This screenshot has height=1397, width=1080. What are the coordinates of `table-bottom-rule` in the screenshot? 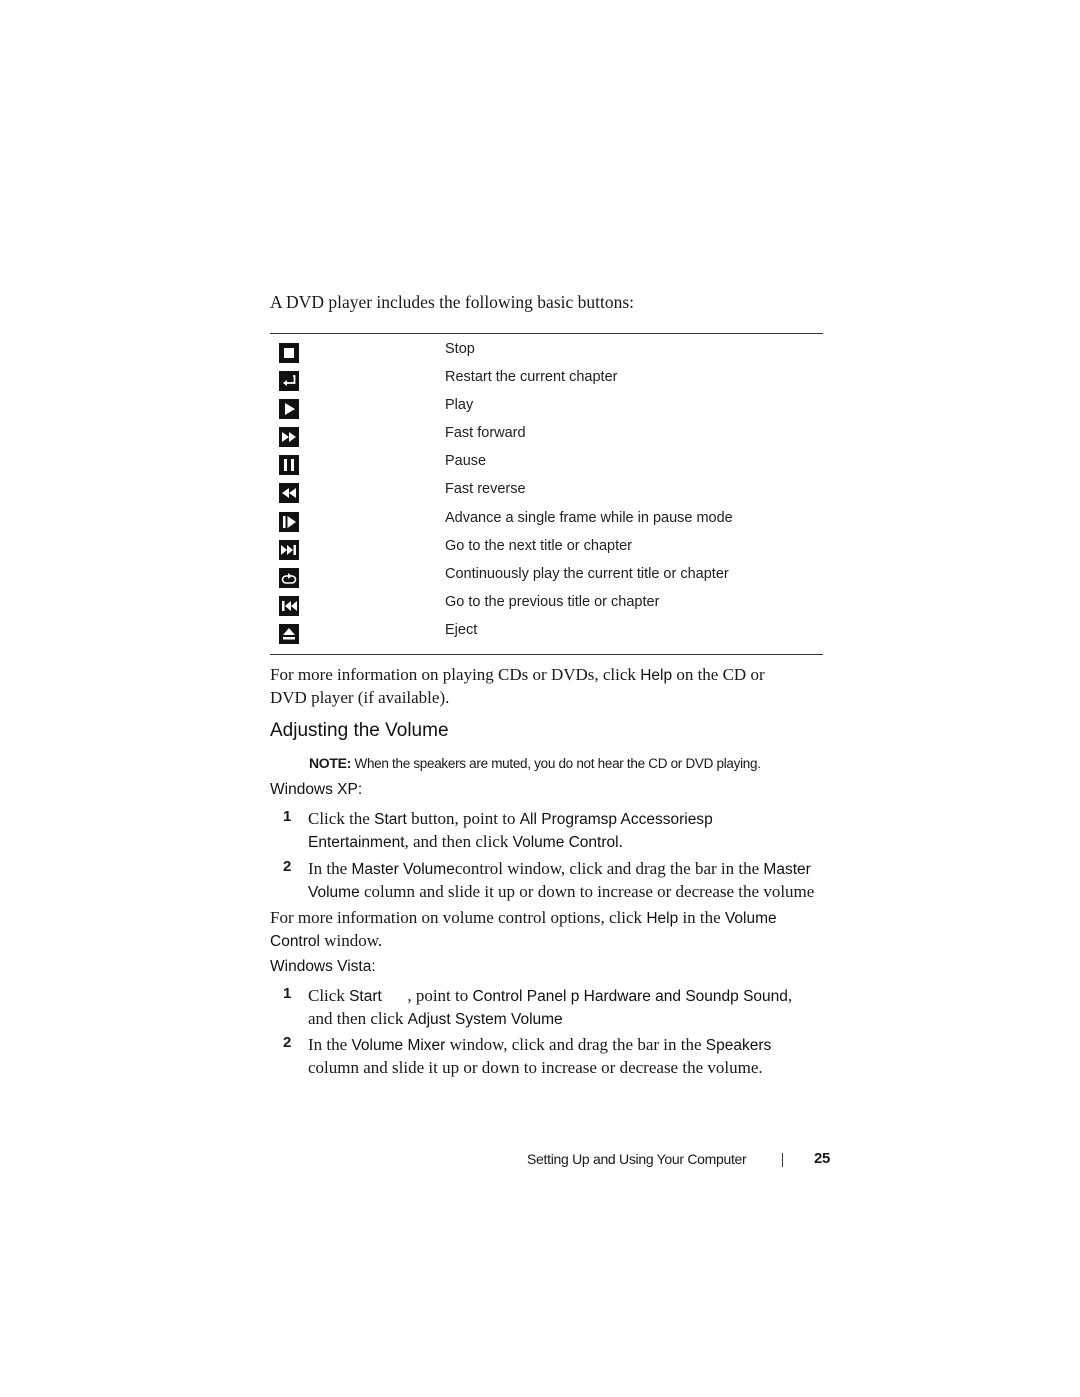 It's located at (546, 654).